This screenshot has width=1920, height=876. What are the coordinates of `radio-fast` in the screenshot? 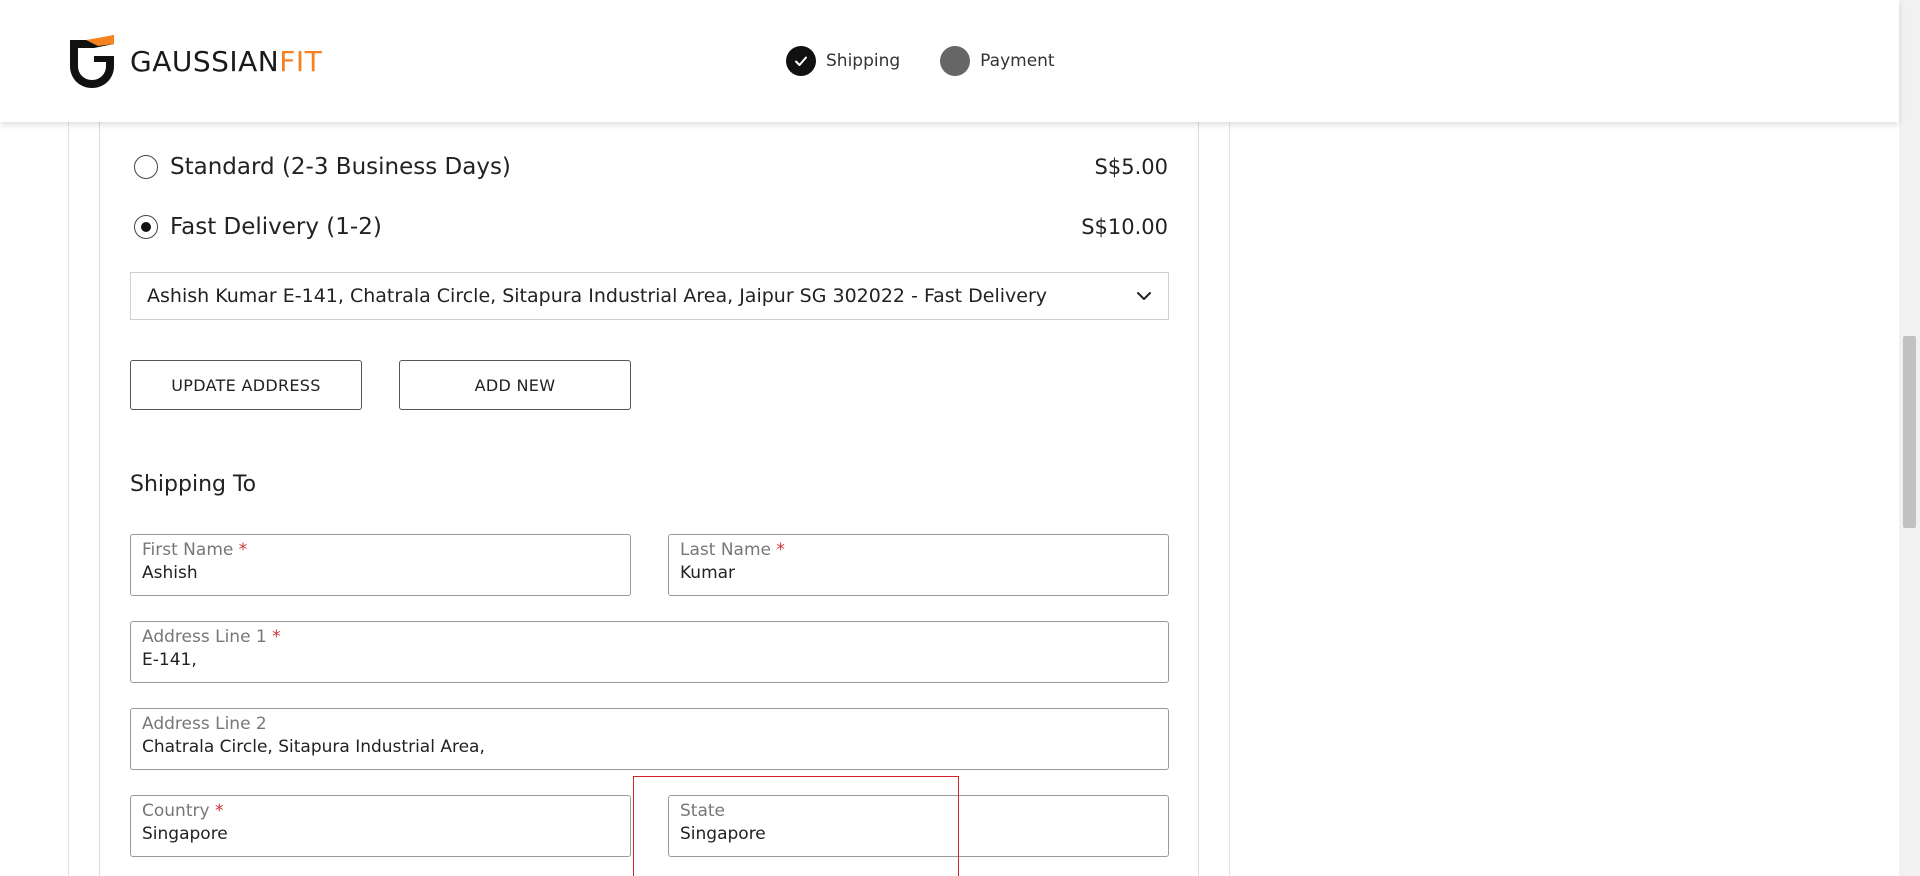 It's located at (146, 227).